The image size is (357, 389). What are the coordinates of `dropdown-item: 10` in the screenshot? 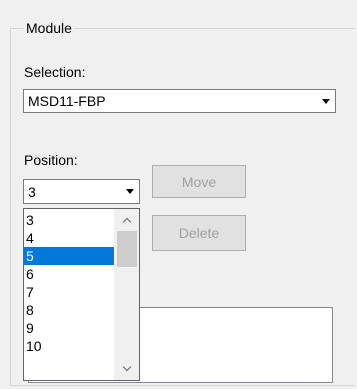 It's located at (69, 346).